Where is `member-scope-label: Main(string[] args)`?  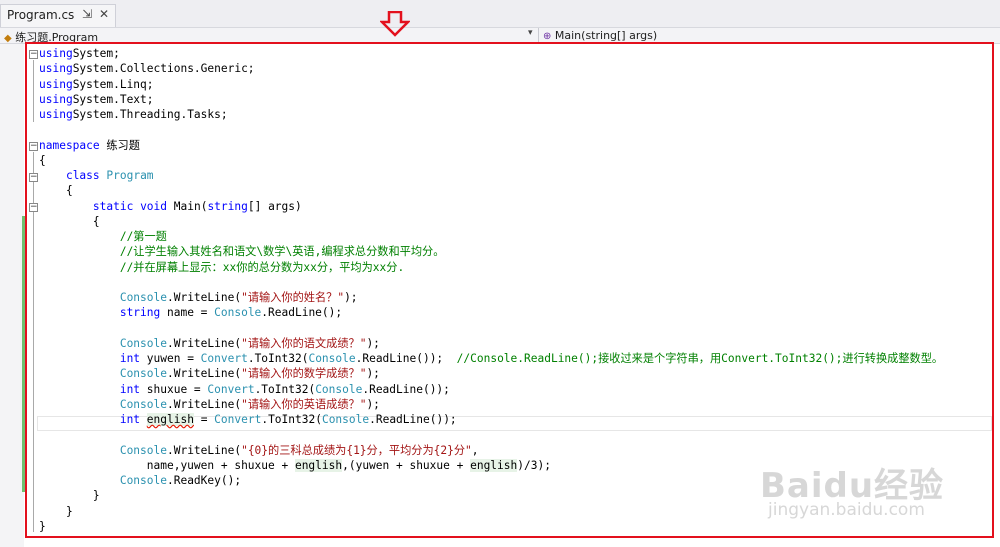
member-scope-label: Main(string[] args) is located at coordinates (606, 35).